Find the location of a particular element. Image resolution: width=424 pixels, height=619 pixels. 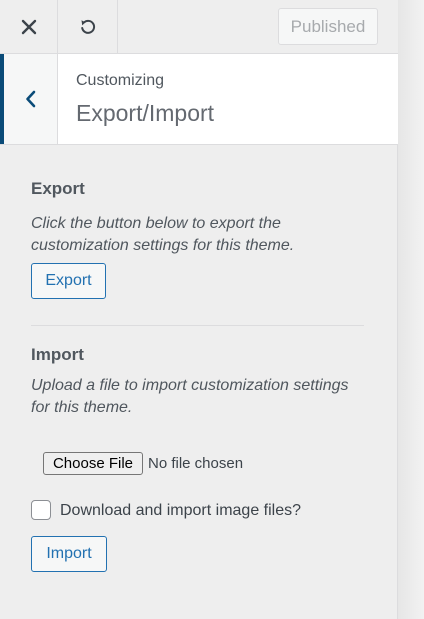

import-button: Import is located at coordinates (69, 554).